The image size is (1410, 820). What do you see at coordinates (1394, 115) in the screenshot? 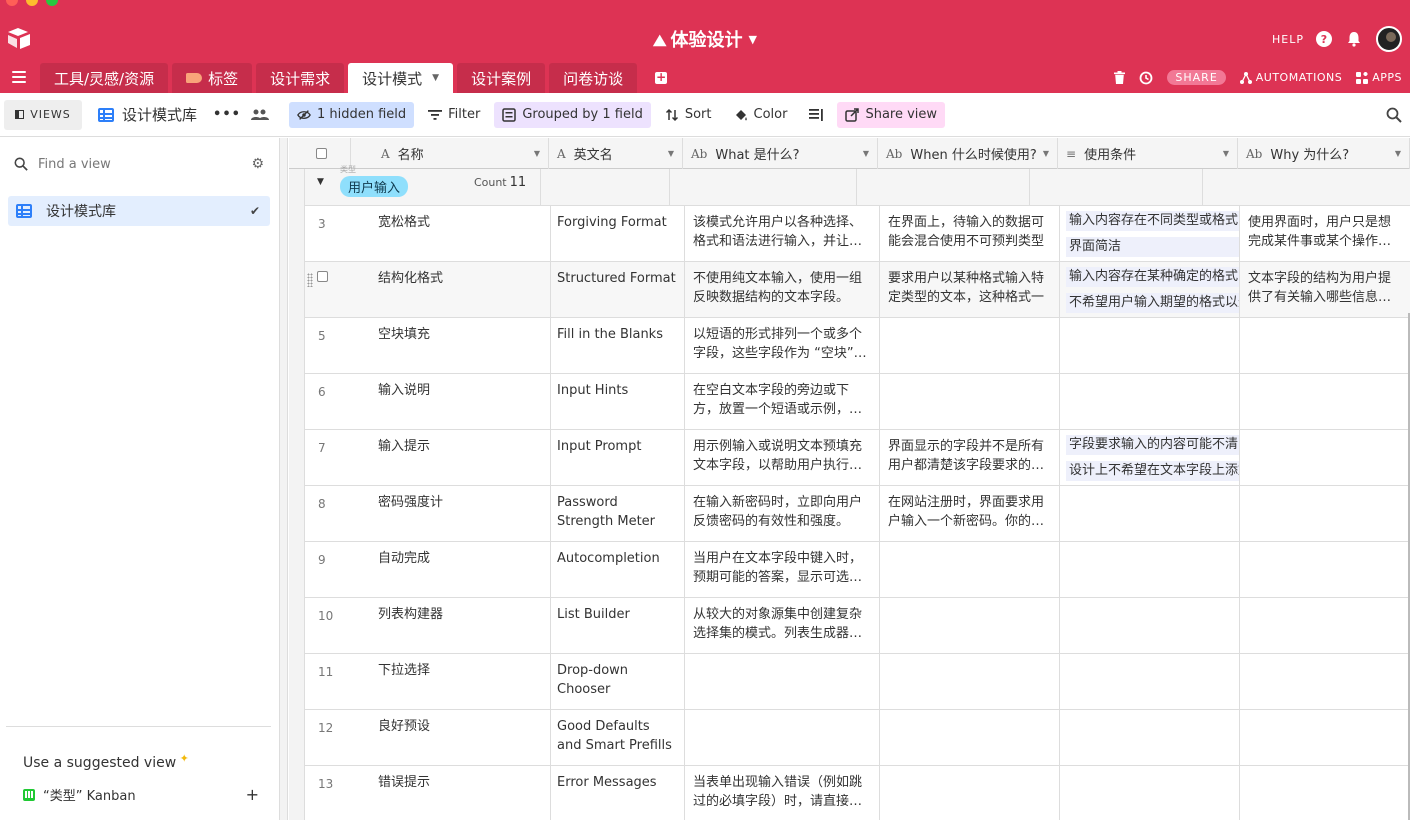
I see `search-icon` at bounding box center [1394, 115].